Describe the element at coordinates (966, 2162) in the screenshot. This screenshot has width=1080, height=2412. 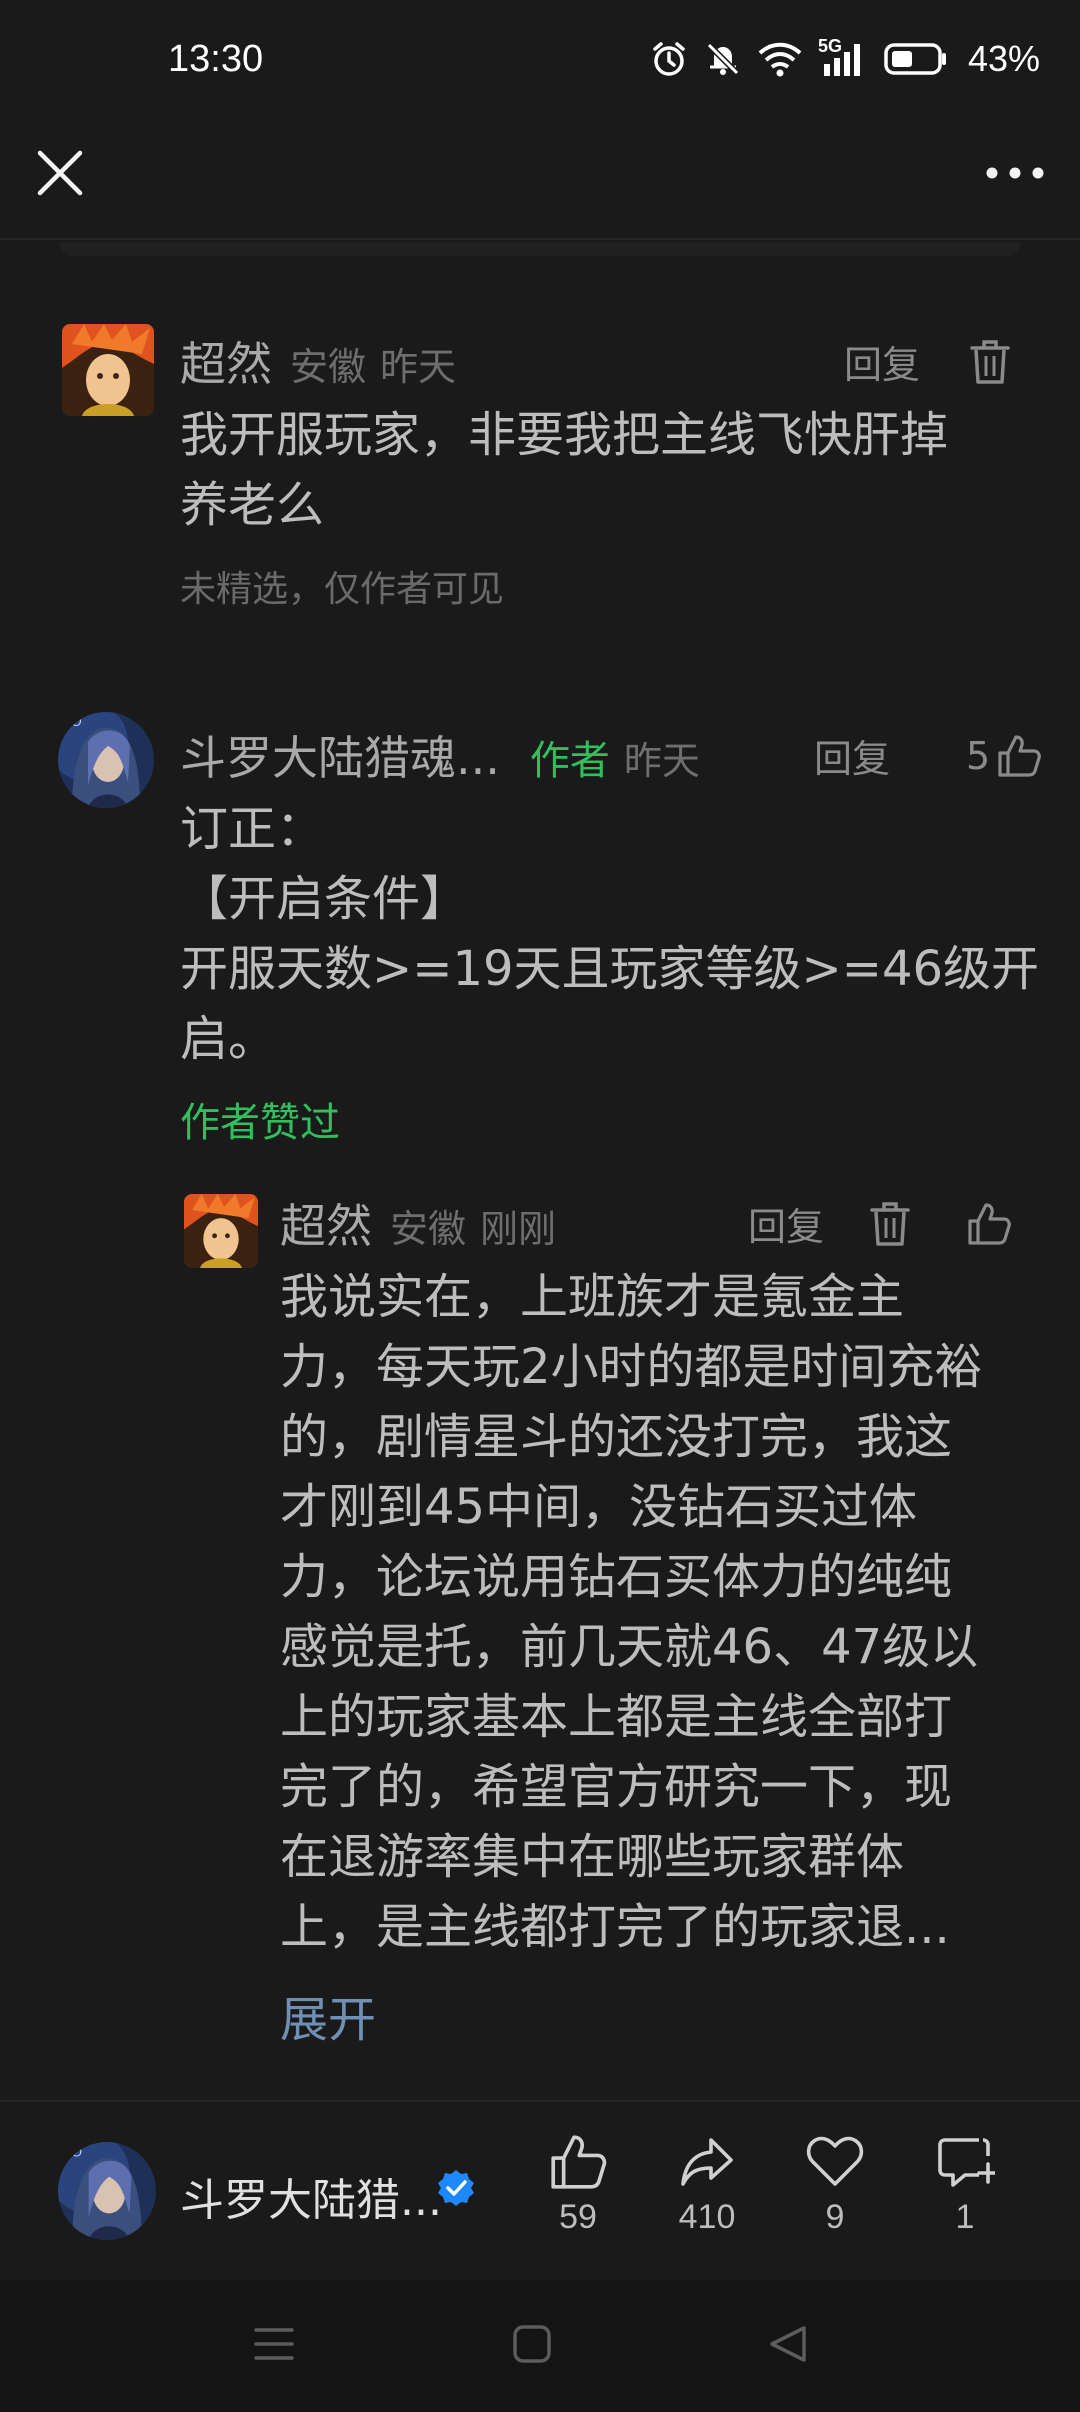
I see `comment-add-icon` at that location.